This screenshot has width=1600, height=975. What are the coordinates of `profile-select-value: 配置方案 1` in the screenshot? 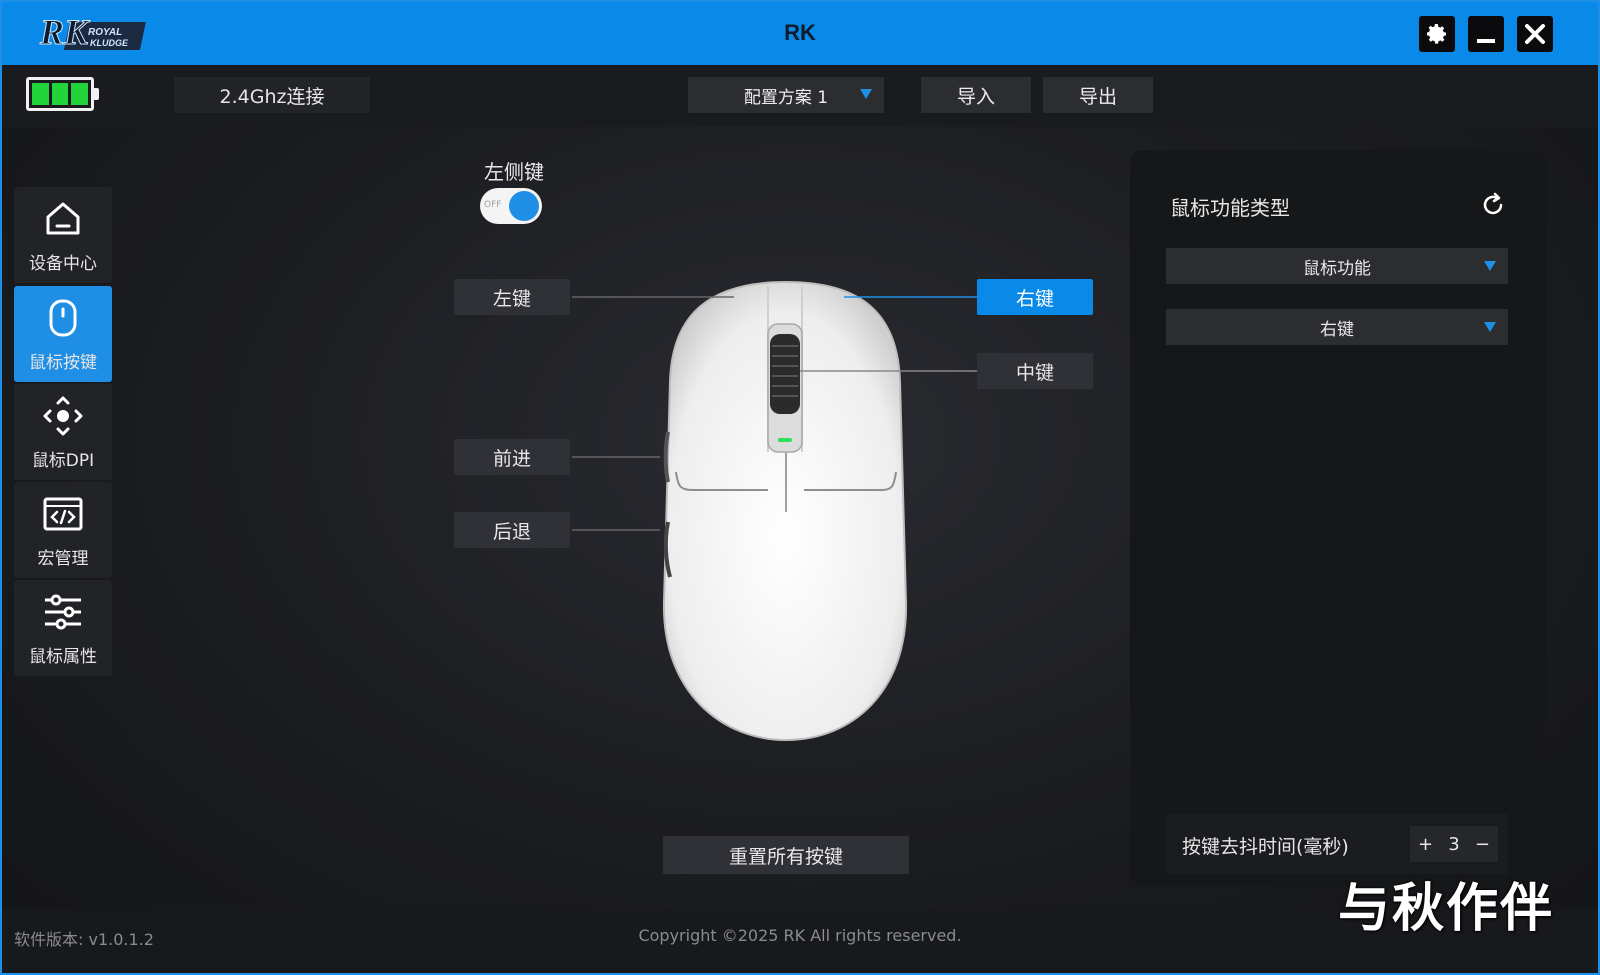 It's located at (786, 97).